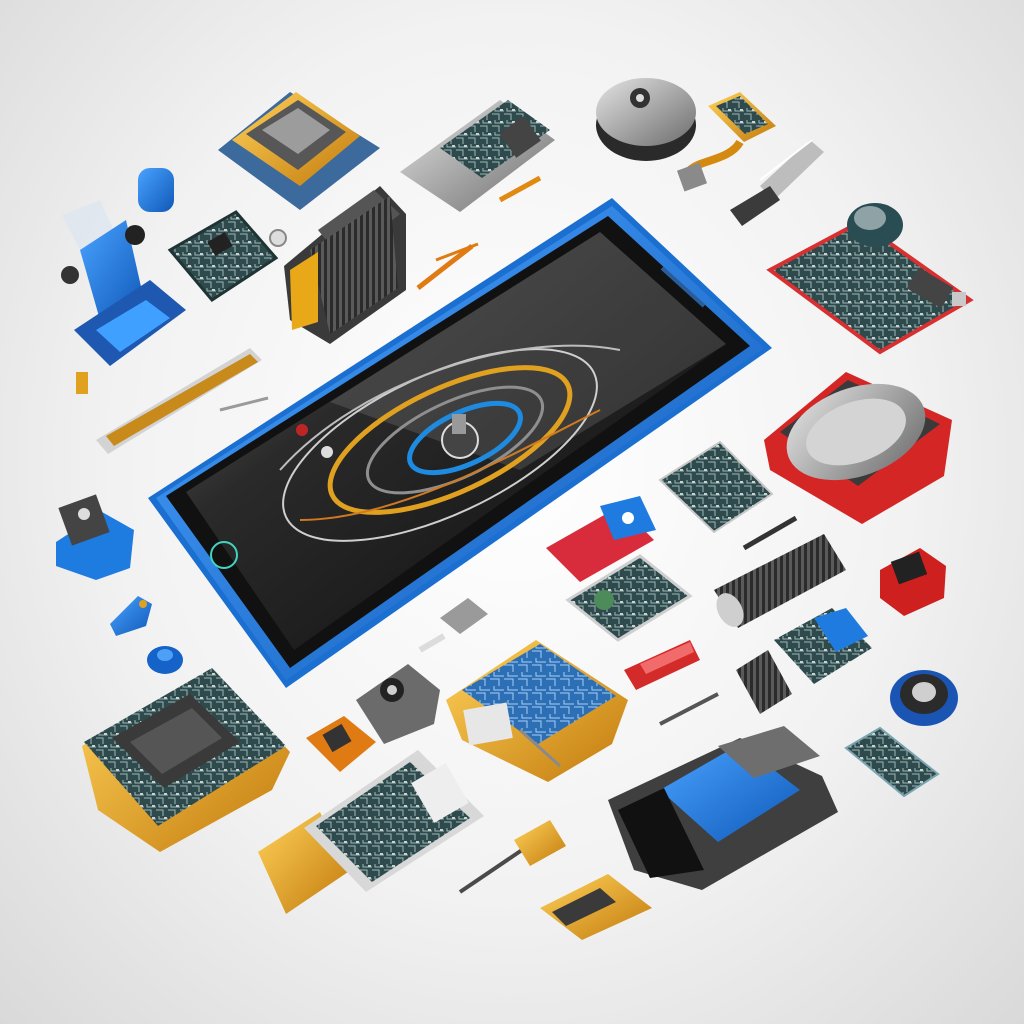 This screenshot has width=1024, height=1024. What do you see at coordinates (512, 857) in the screenshot?
I see `metal-pin-tool` at bounding box center [512, 857].